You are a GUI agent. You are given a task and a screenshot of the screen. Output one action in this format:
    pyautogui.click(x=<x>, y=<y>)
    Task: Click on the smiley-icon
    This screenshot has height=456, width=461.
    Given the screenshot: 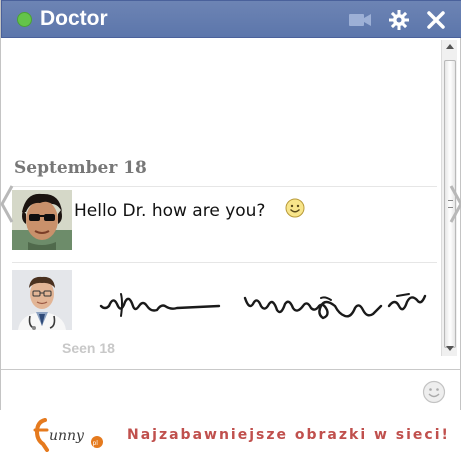 What is the action you would take?
    pyautogui.click(x=295, y=208)
    